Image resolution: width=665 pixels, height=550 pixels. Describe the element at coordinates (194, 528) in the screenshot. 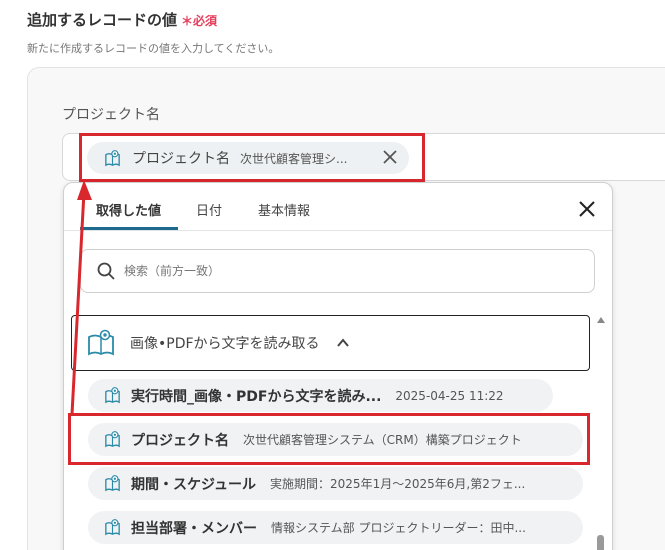

I see `item-label: 担当部署・メンバー` at that location.